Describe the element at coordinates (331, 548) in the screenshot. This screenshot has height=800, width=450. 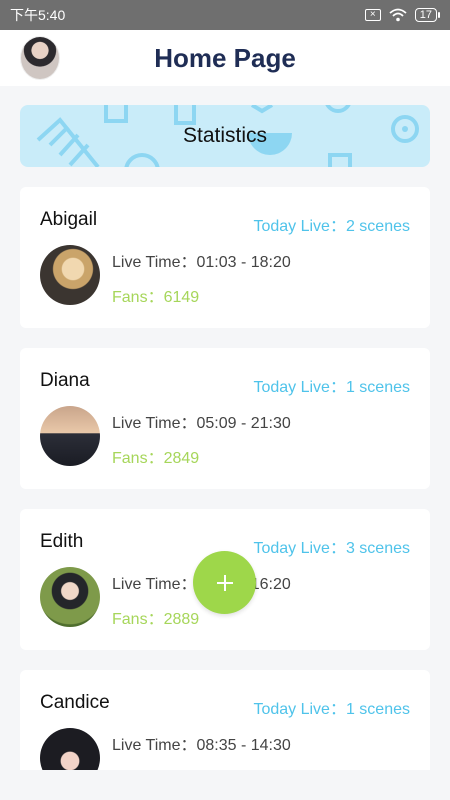
I see `today-live-count: Today Live：3 scenes` at that location.